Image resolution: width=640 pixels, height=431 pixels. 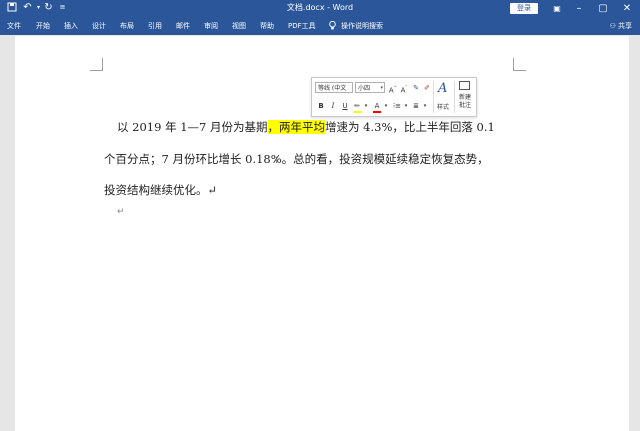 What do you see at coordinates (296, 159) in the screenshot?
I see `paragraph-line-2: 个百分点；7 月份环比增长 0.18%。总的看，投资规模延续稳定恢复态势，` at bounding box center [296, 159].